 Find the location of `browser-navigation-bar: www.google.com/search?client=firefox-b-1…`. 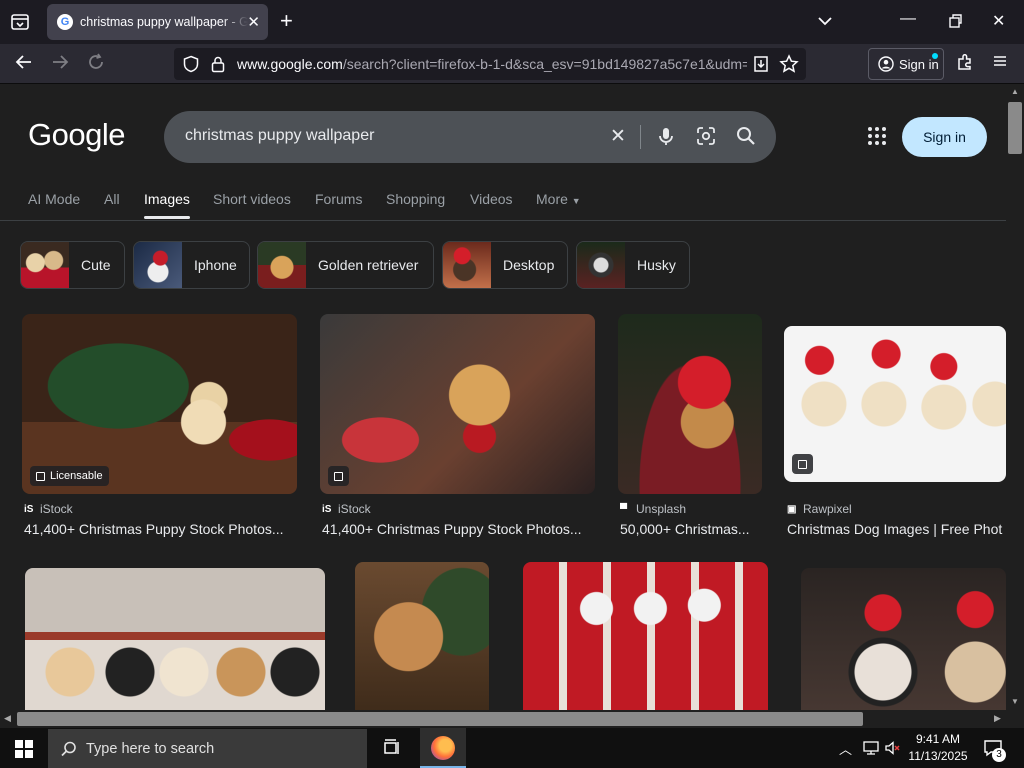

browser-navigation-bar: www.google.com/search?client=firefox-b-1… is located at coordinates (512, 64).